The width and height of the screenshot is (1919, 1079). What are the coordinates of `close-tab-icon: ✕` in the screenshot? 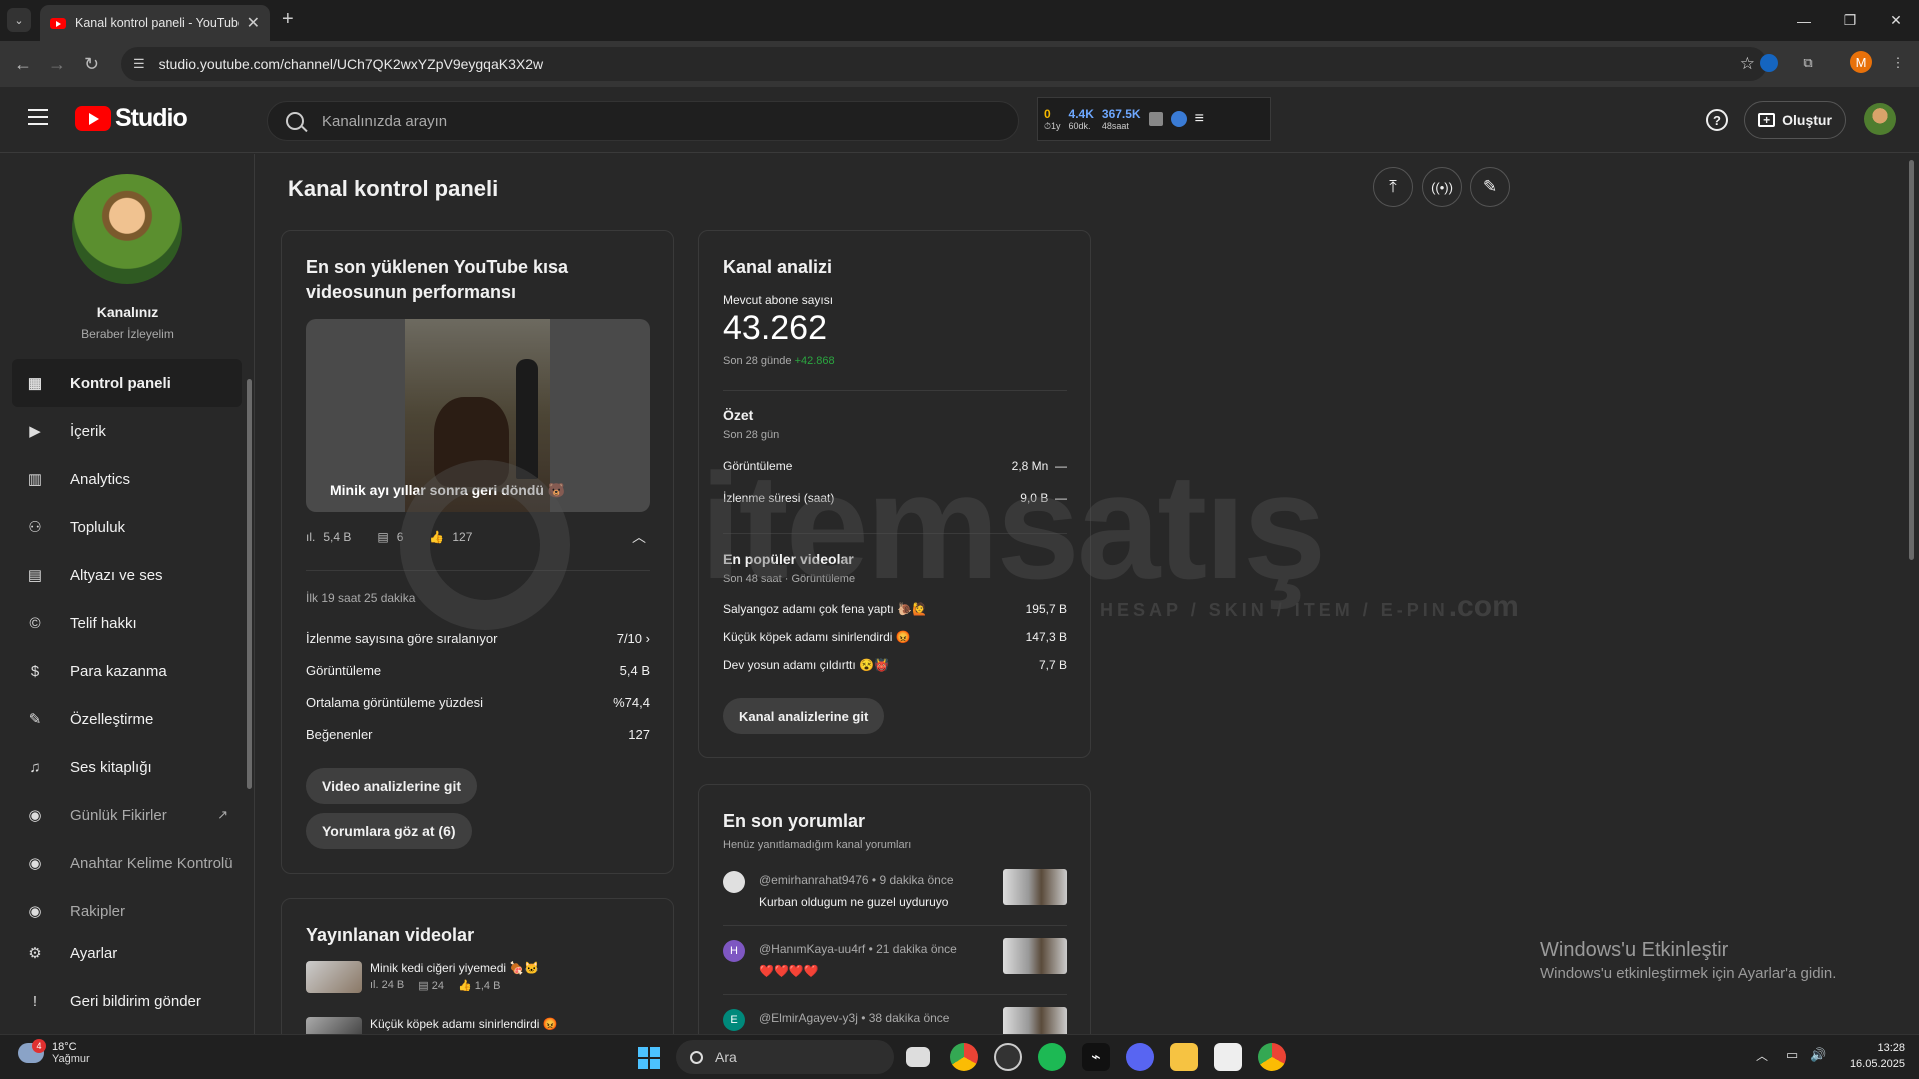 It's located at (253, 23).